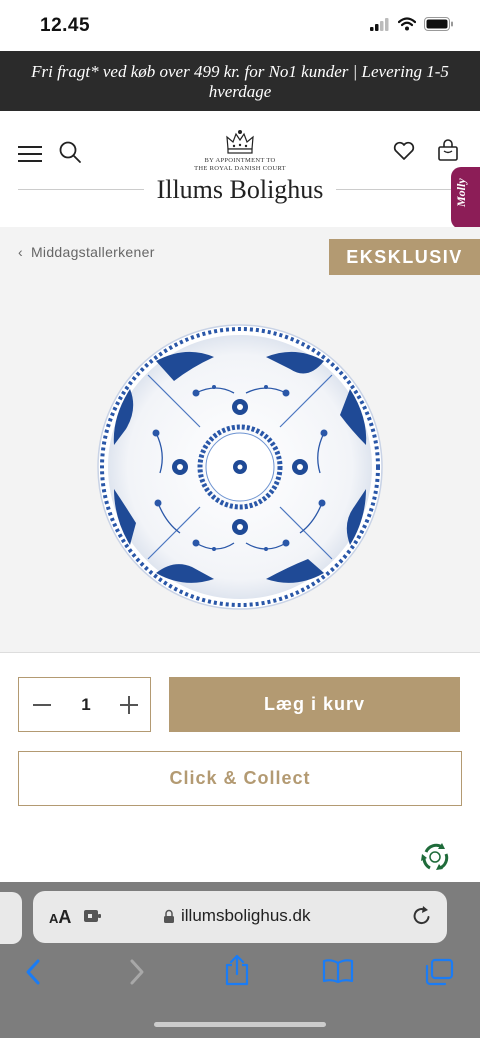 The height and width of the screenshot is (1038, 480). Describe the element at coordinates (65, 25) in the screenshot. I see `status-time: 12.45` at that location.